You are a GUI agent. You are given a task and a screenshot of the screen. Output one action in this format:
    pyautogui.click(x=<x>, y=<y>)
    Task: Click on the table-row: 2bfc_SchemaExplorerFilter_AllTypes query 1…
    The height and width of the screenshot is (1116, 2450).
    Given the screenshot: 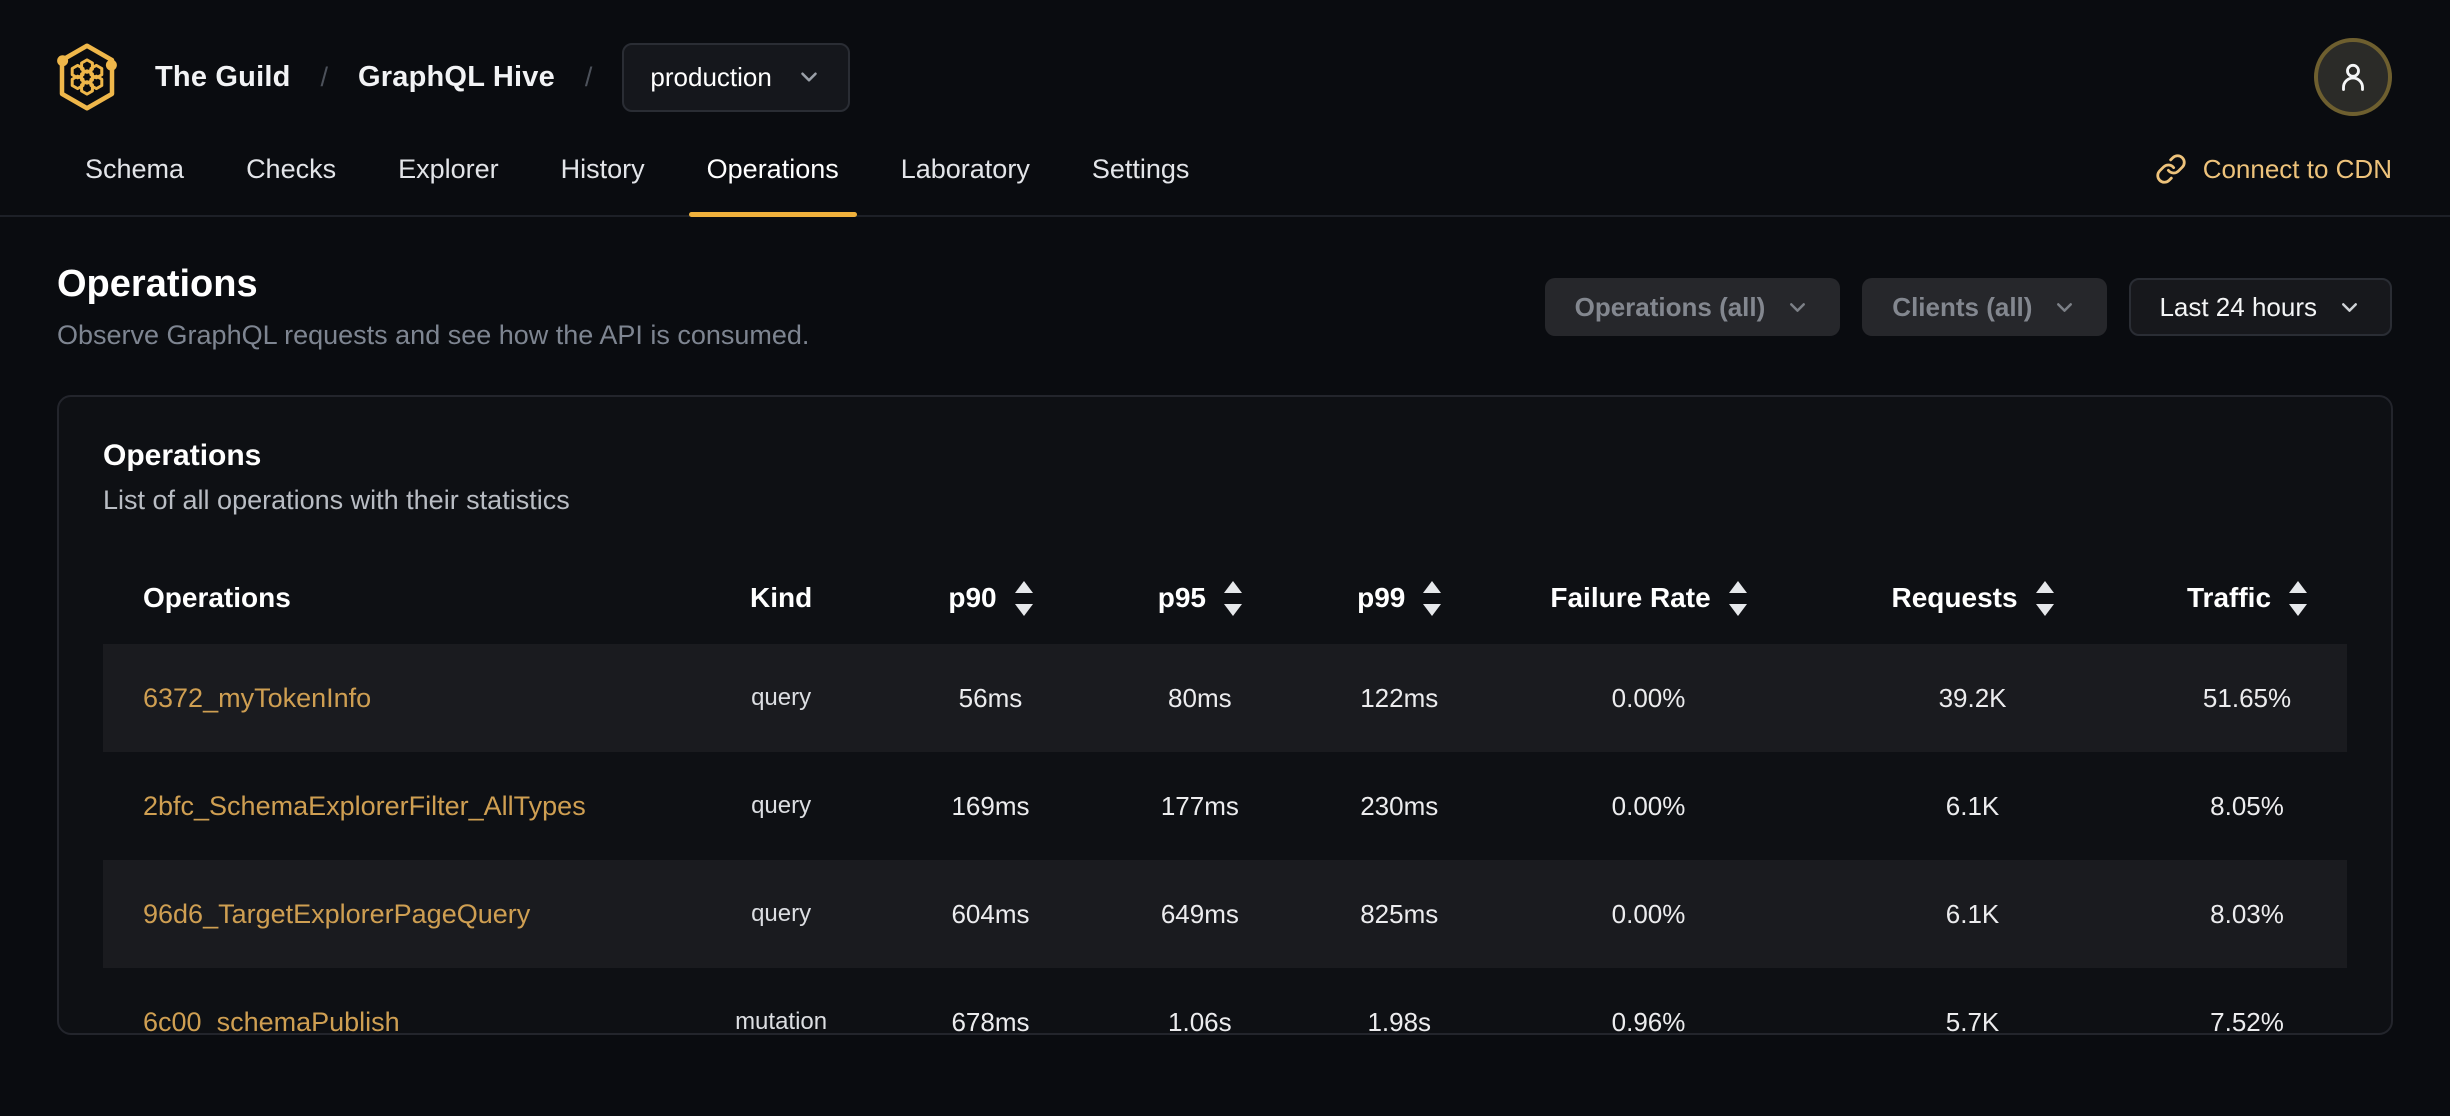 What is the action you would take?
    pyautogui.click(x=1225, y=806)
    